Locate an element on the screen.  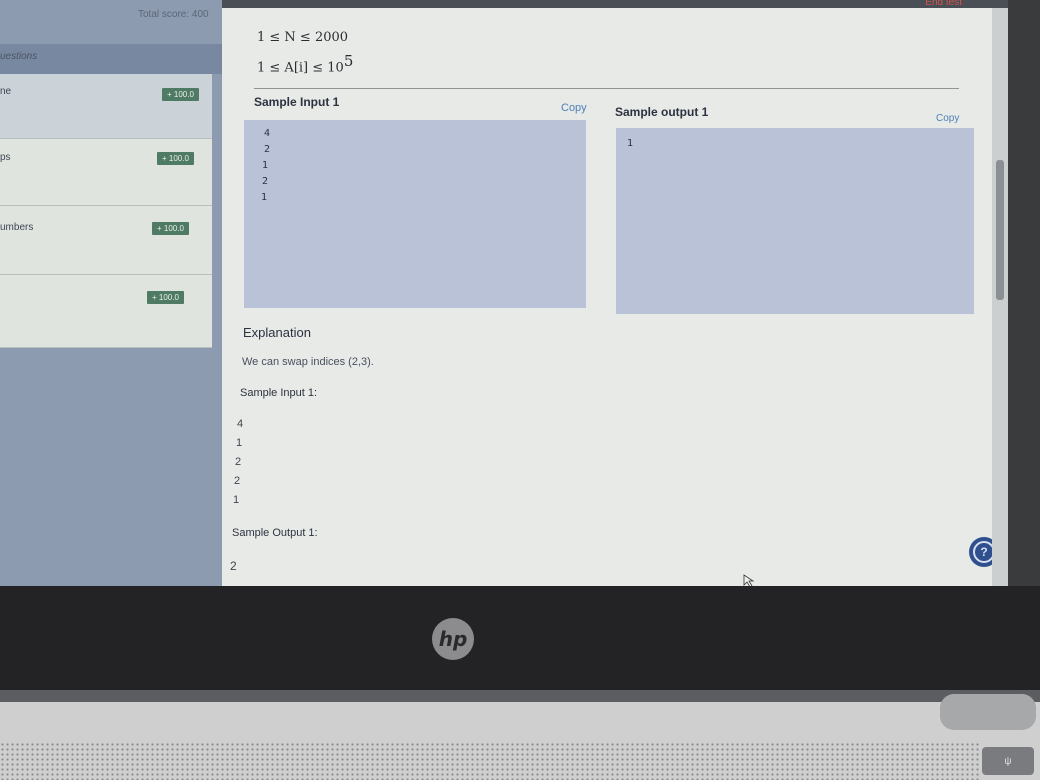
sample-input-box is located at coordinates (415, 214).